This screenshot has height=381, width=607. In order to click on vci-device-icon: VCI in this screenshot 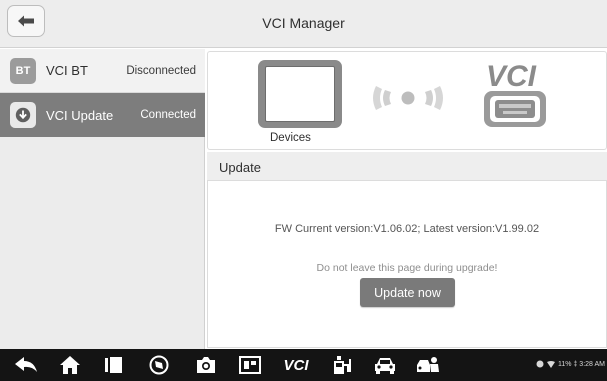, I will do `click(515, 93)`.